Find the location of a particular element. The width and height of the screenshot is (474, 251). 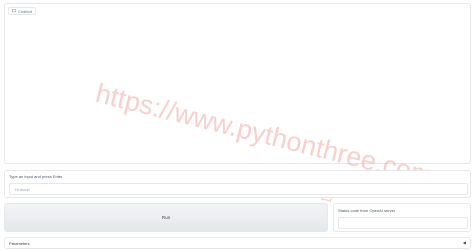

input-label: Type an input and press Enter is located at coordinates (36, 176).